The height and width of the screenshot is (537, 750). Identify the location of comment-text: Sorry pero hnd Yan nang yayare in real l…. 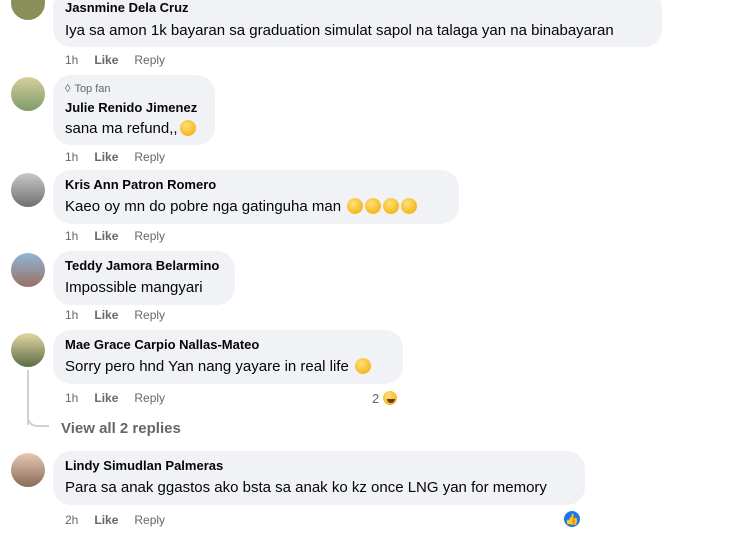
(228, 367).